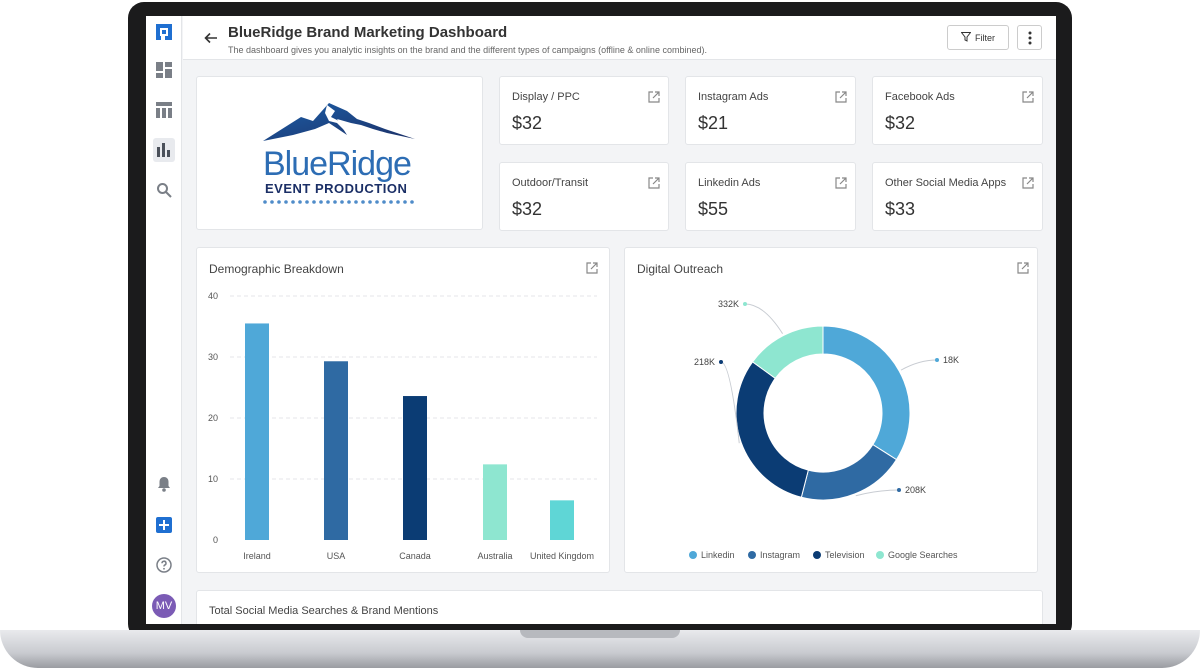 The image size is (1200, 670). Describe the element at coordinates (729, 183) in the screenshot. I see `metric-label: Linkedin Ads` at that location.